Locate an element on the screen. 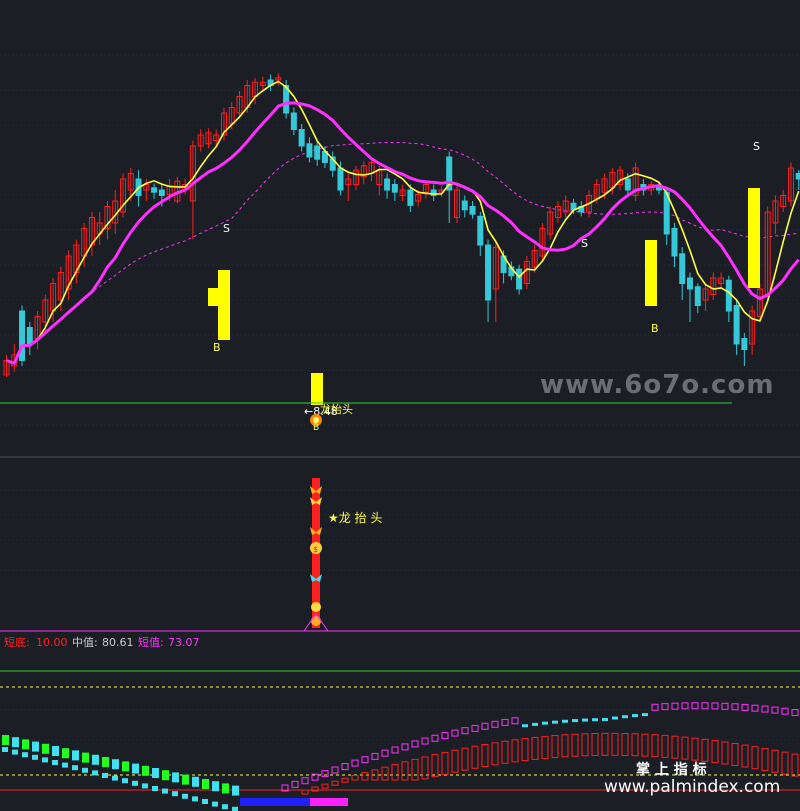 Image resolution: width=800 pixels, height=811 pixels. legend-name-3: 短值: is located at coordinates (151, 642).